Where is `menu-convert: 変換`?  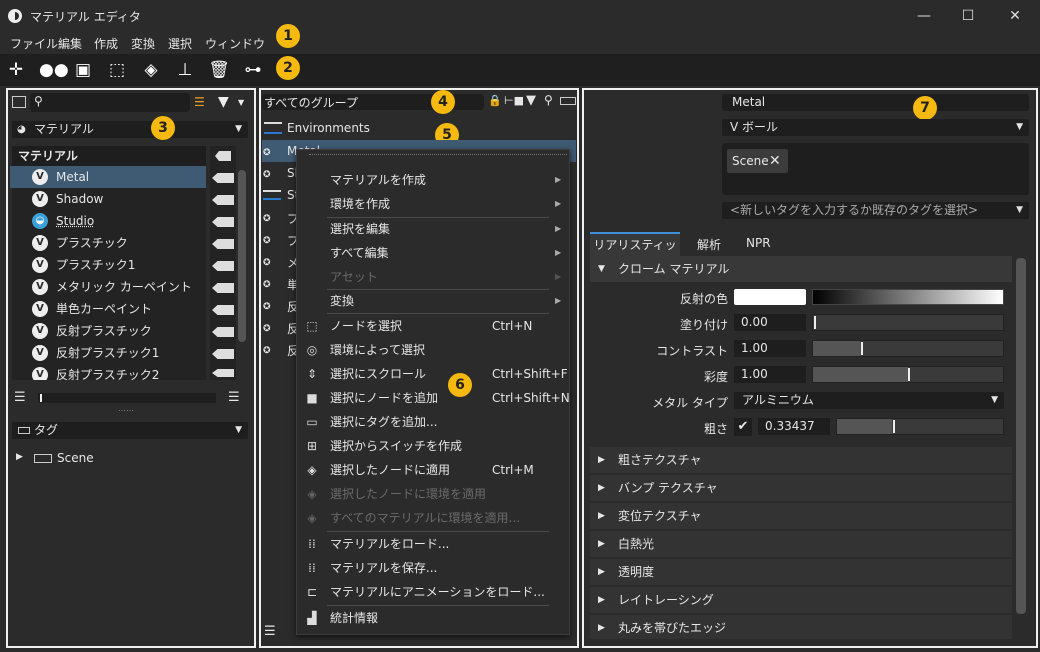 menu-convert: 変換 is located at coordinates (143, 43).